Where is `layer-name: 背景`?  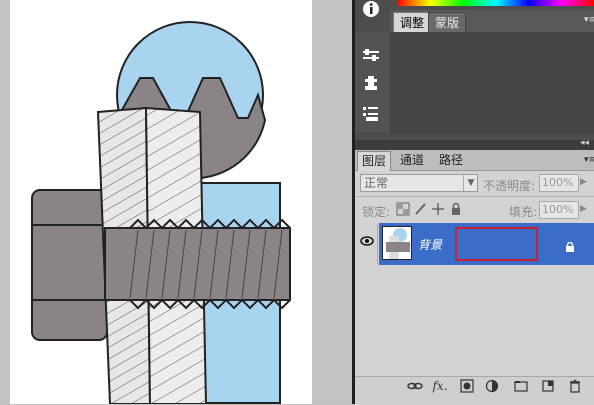
layer-name: 背景 is located at coordinates (430, 244).